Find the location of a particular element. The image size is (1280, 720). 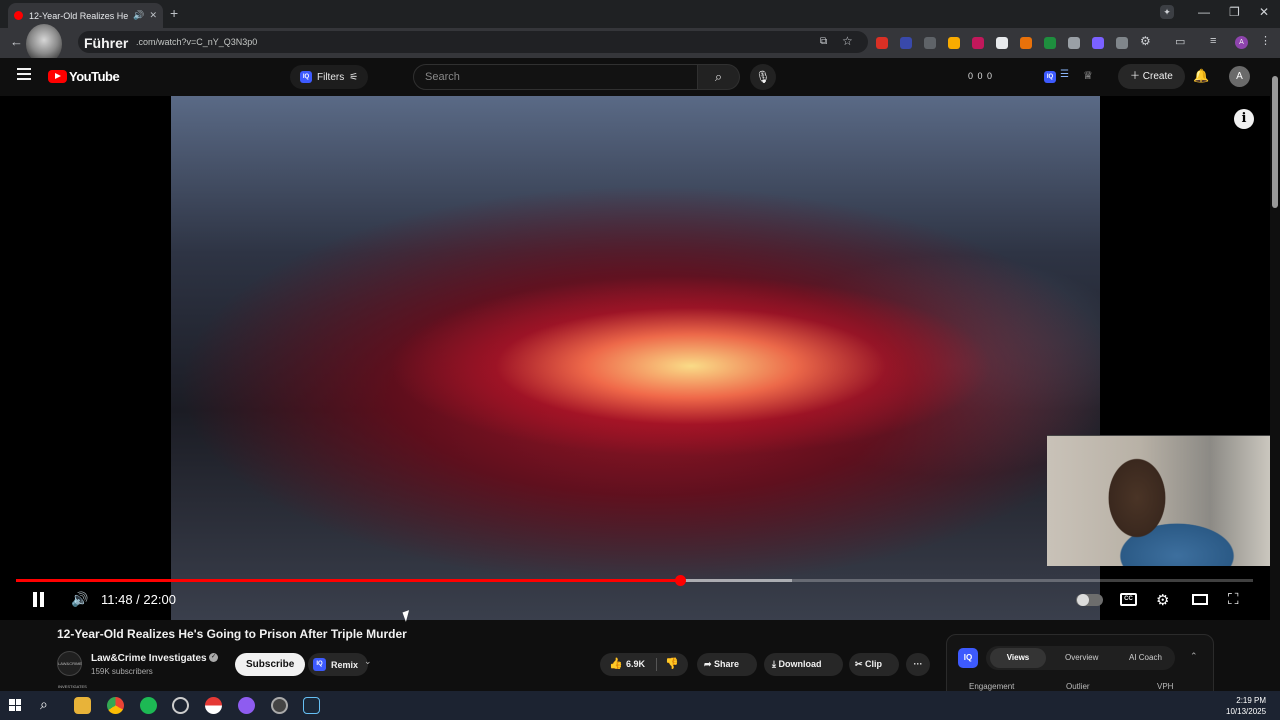

account-avatar: A is located at coordinates (1239, 76).